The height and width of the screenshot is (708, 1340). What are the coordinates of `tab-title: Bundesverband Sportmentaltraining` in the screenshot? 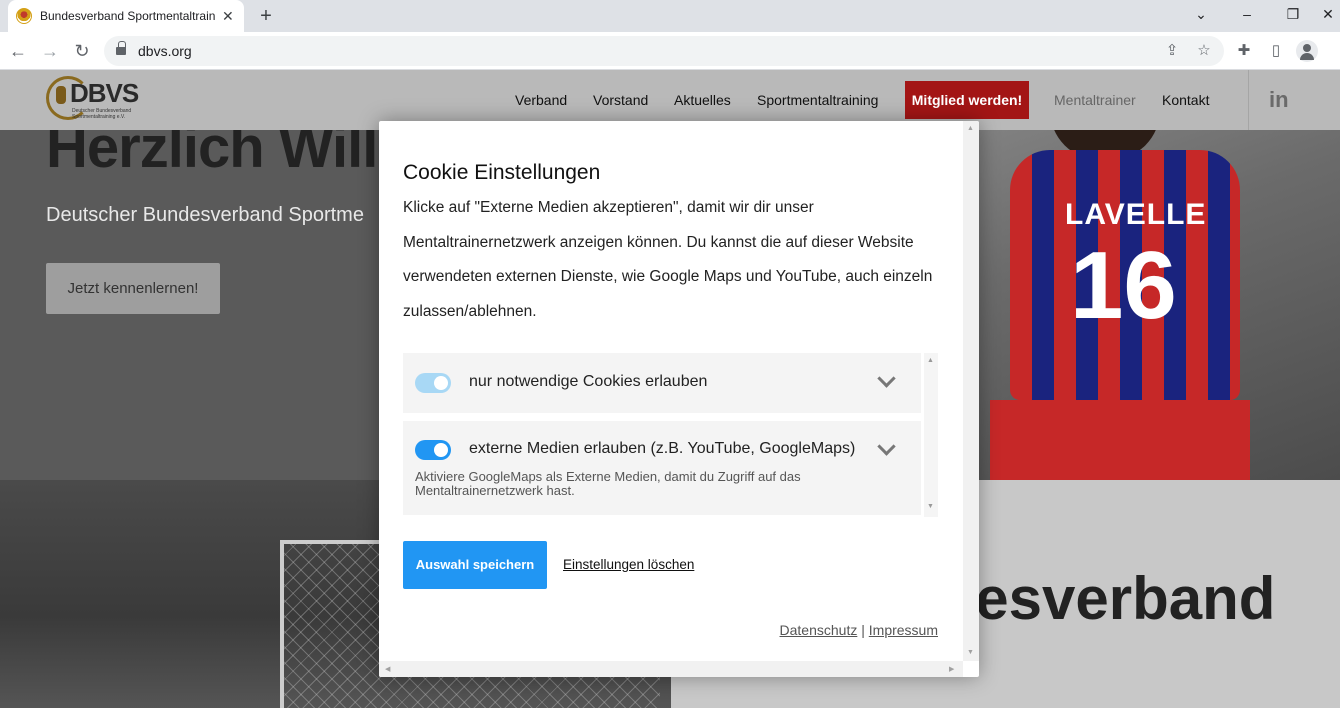 It's located at (128, 16).